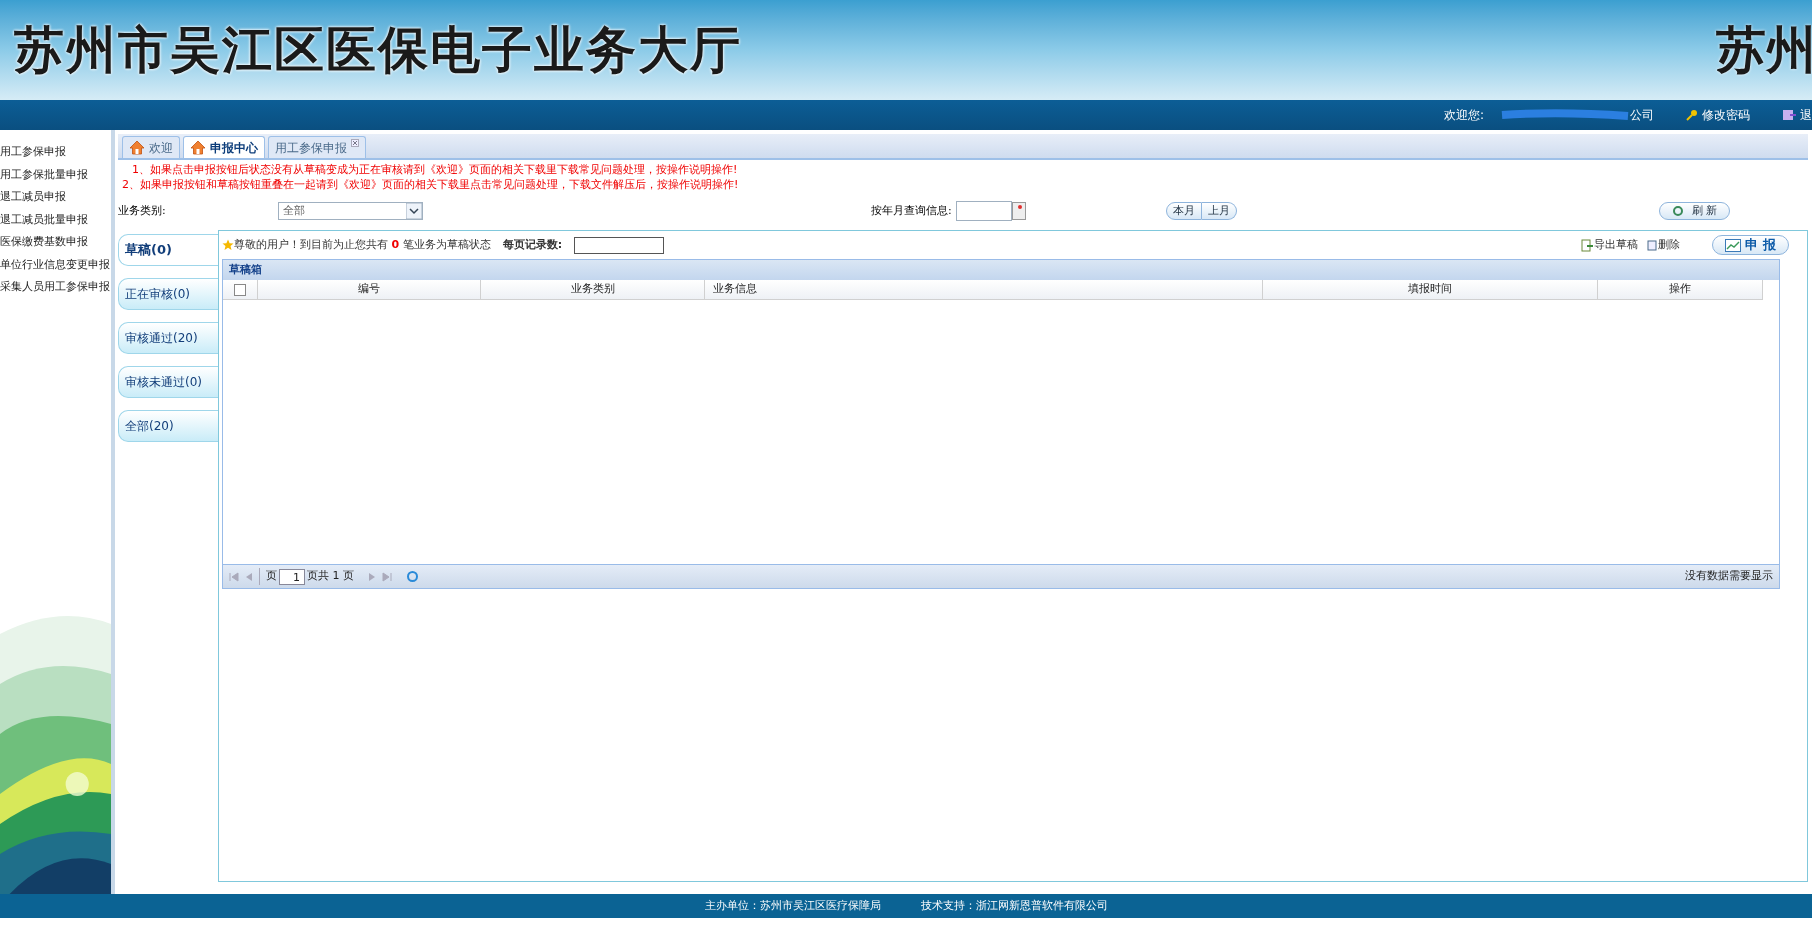 Image resolution: width=1812 pixels, height=936 pixels. I want to click on status-tab: 草稿(0), so click(168, 250).